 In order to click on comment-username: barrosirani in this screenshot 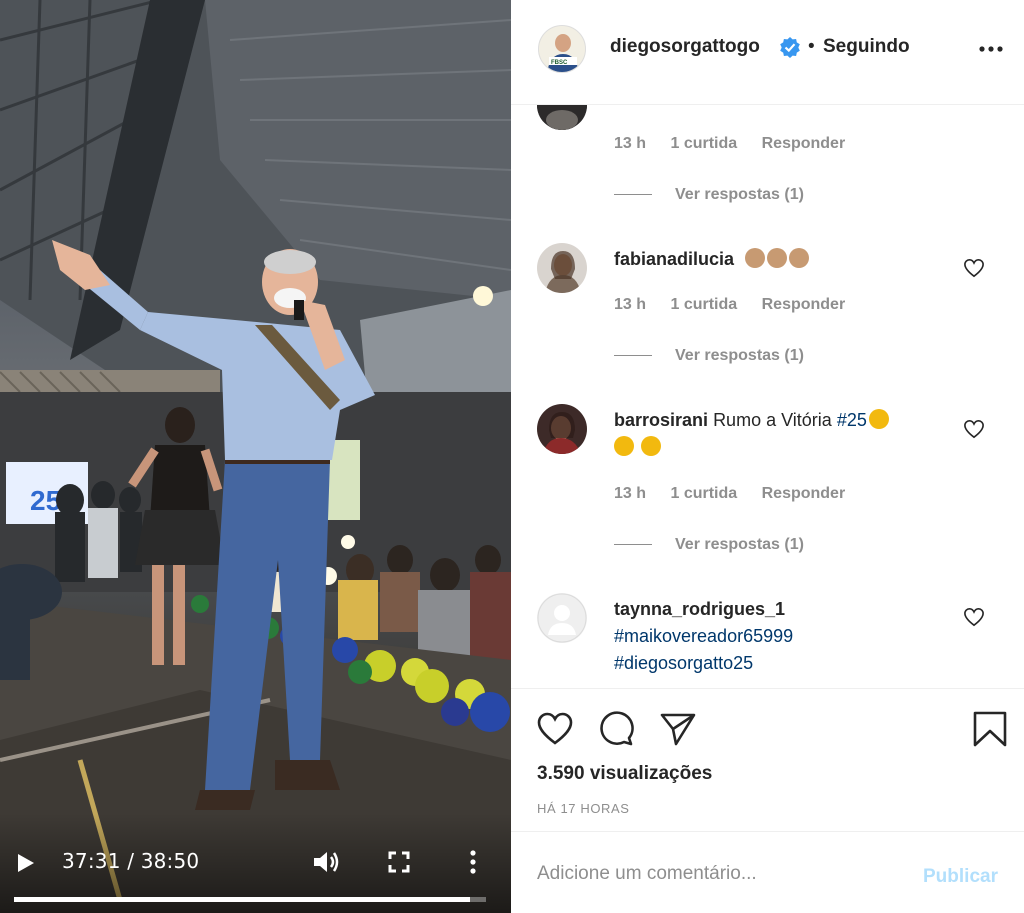, I will do `click(661, 420)`.